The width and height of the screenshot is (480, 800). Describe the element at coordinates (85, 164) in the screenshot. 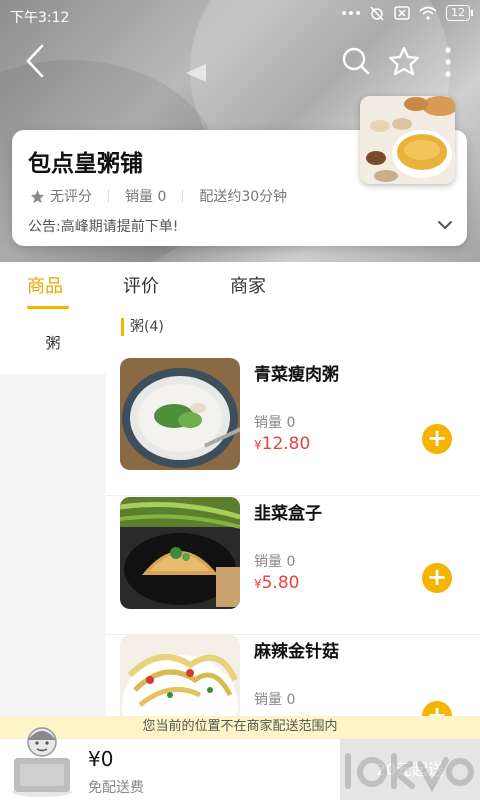

I see `shop-name: 包点皇粥铺` at that location.